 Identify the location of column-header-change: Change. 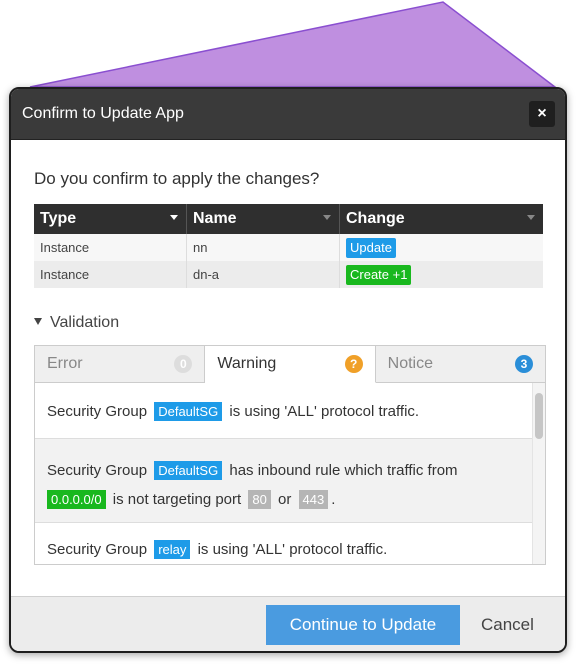
(441, 219).